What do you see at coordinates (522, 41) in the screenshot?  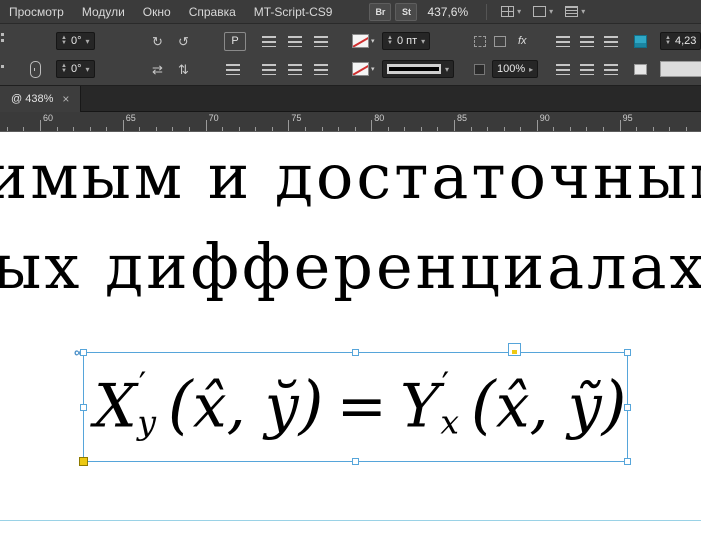 I see `effects-button: fx` at bounding box center [522, 41].